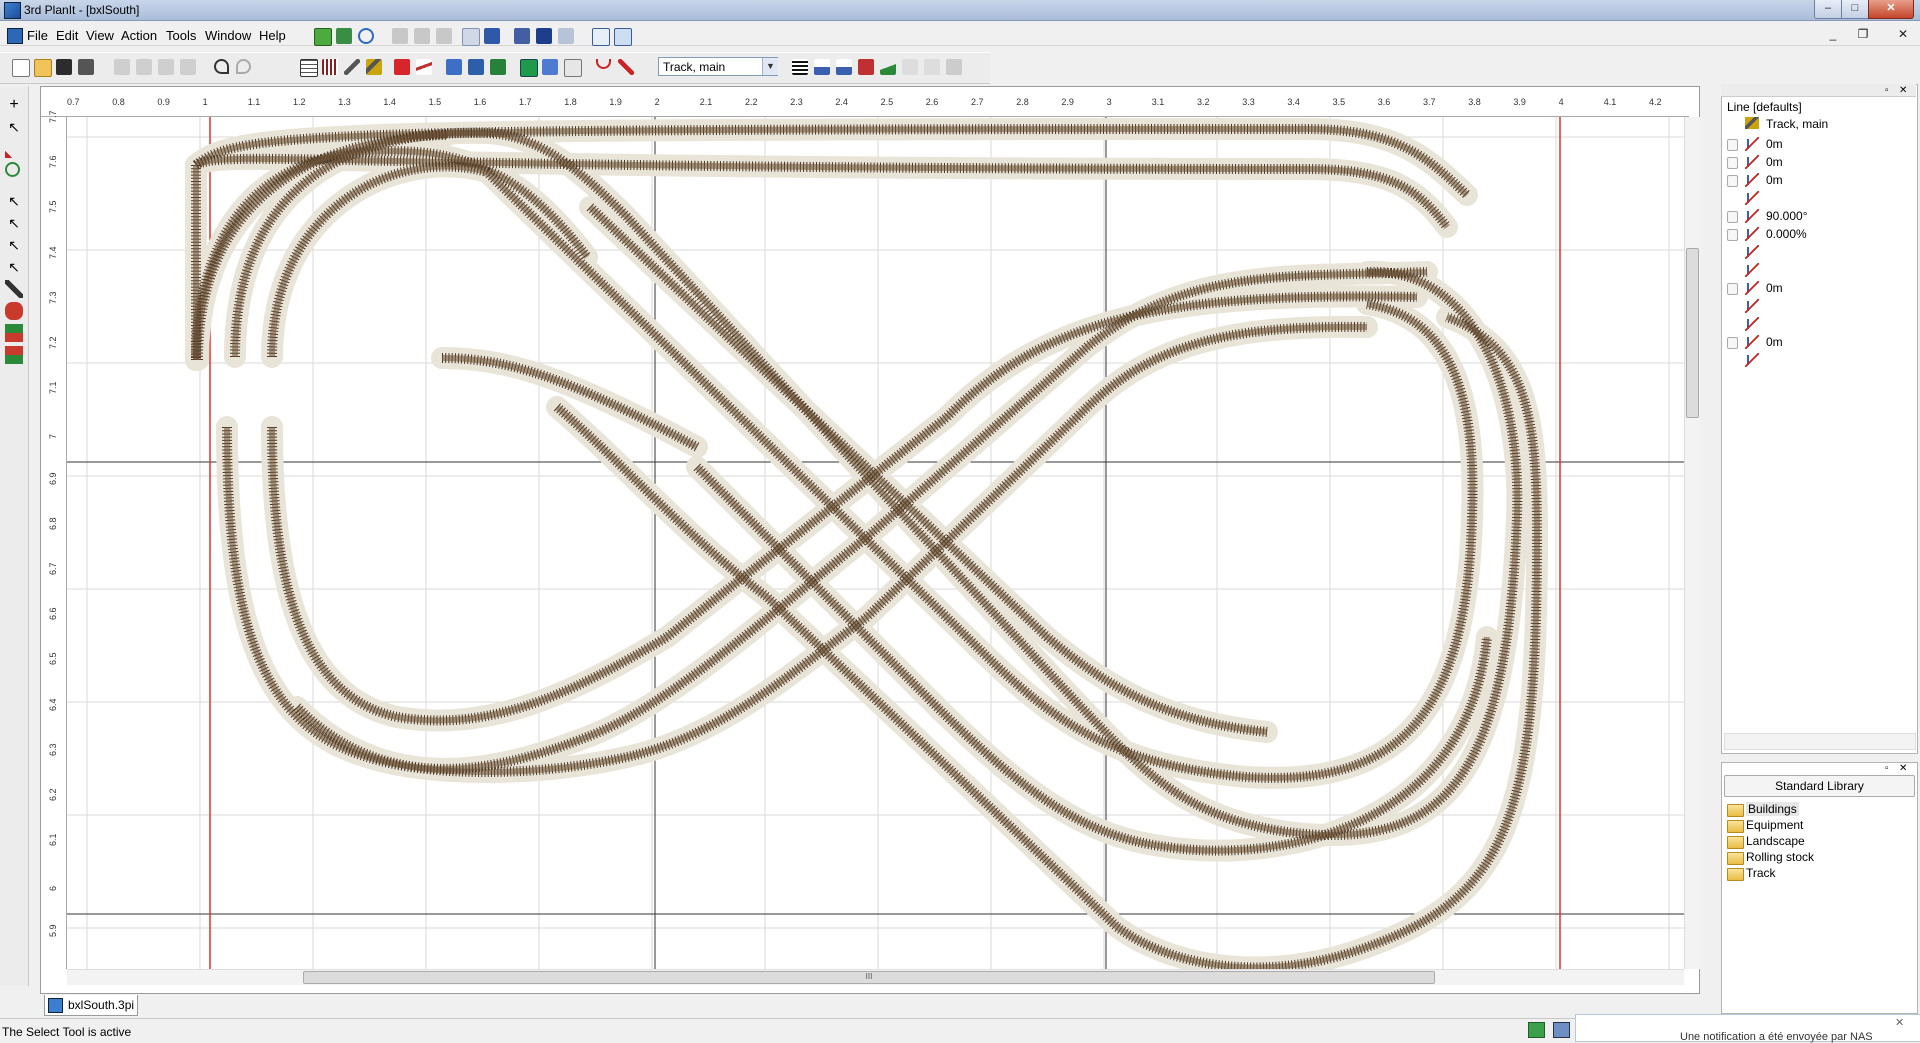 Image resolution: width=1920 pixels, height=1043 pixels. I want to click on vertical-scroll-thumb, so click(1692, 333).